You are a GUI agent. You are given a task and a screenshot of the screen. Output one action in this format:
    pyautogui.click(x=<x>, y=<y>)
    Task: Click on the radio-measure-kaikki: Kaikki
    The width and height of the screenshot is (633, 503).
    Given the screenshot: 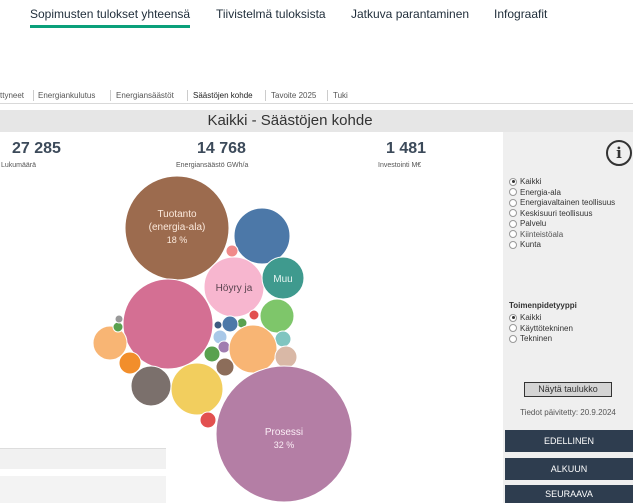 What is the action you would take?
    pyautogui.click(x=541, y=318)
    